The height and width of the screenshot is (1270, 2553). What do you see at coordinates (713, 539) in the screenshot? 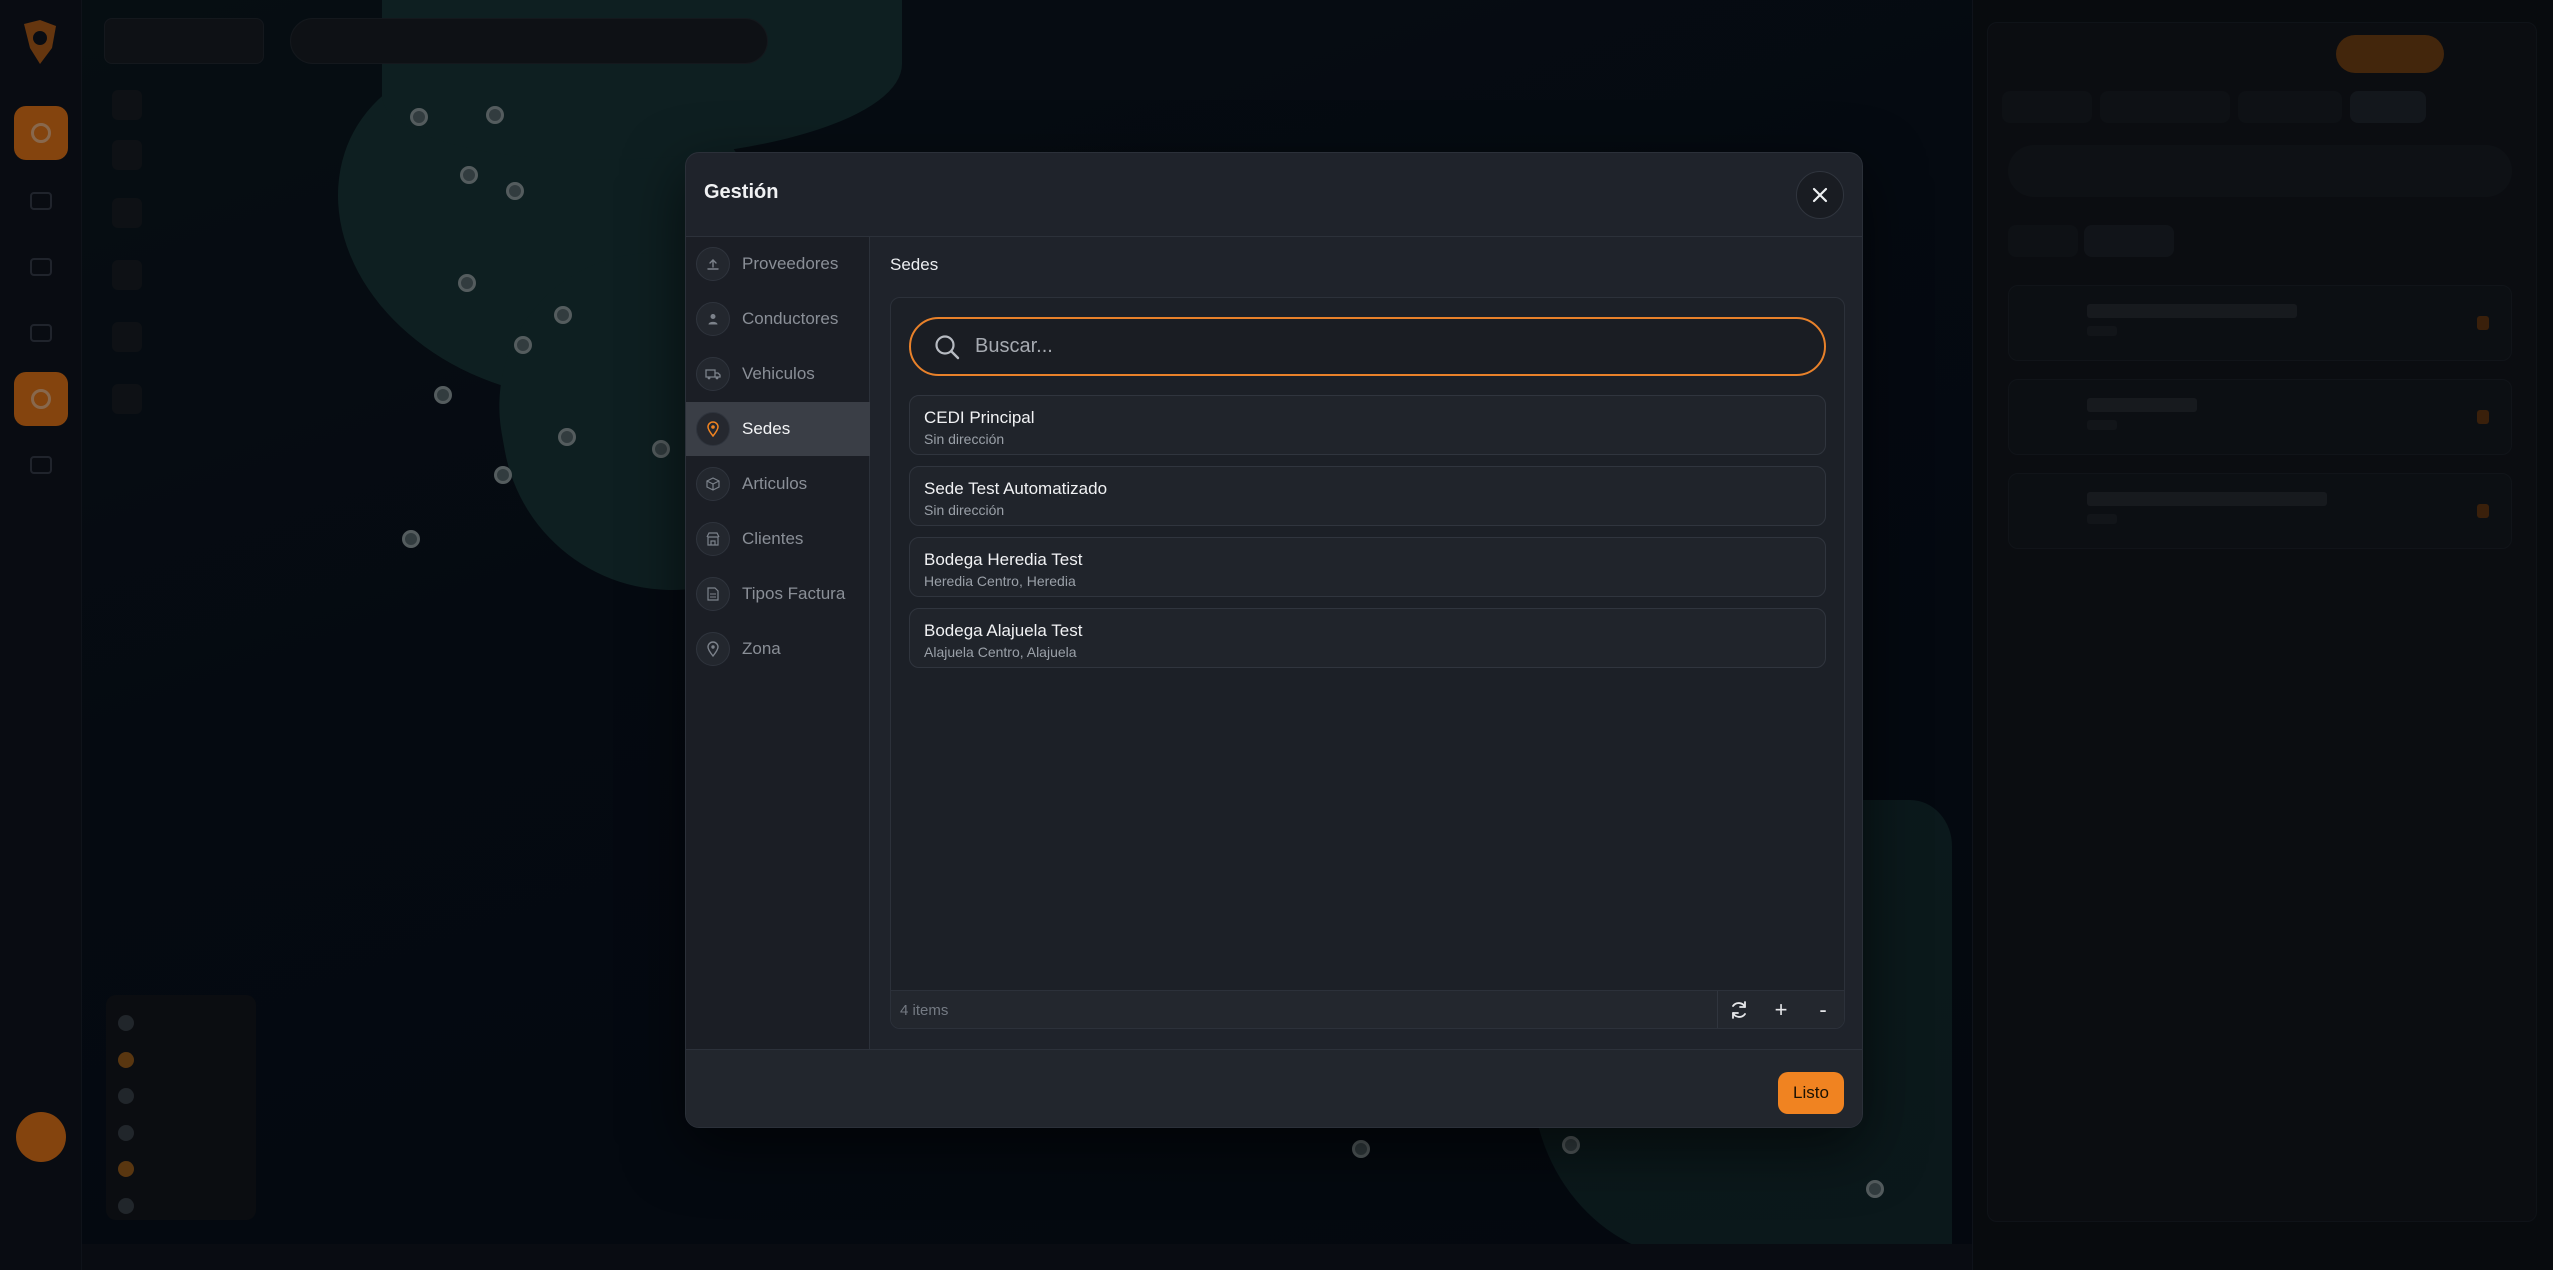
I see `store-icon` at bounding box center [713, 539].